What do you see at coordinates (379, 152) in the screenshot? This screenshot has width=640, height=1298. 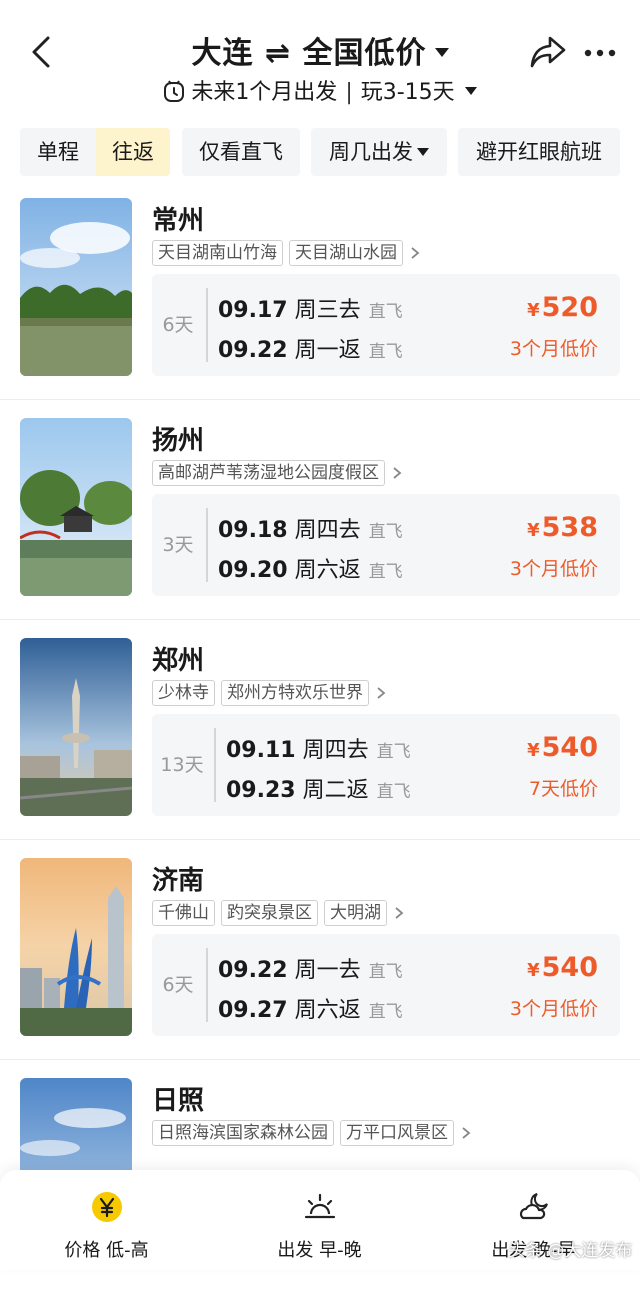 I see `weekday-filter: 周几出发` at bounding box center [379, 152].